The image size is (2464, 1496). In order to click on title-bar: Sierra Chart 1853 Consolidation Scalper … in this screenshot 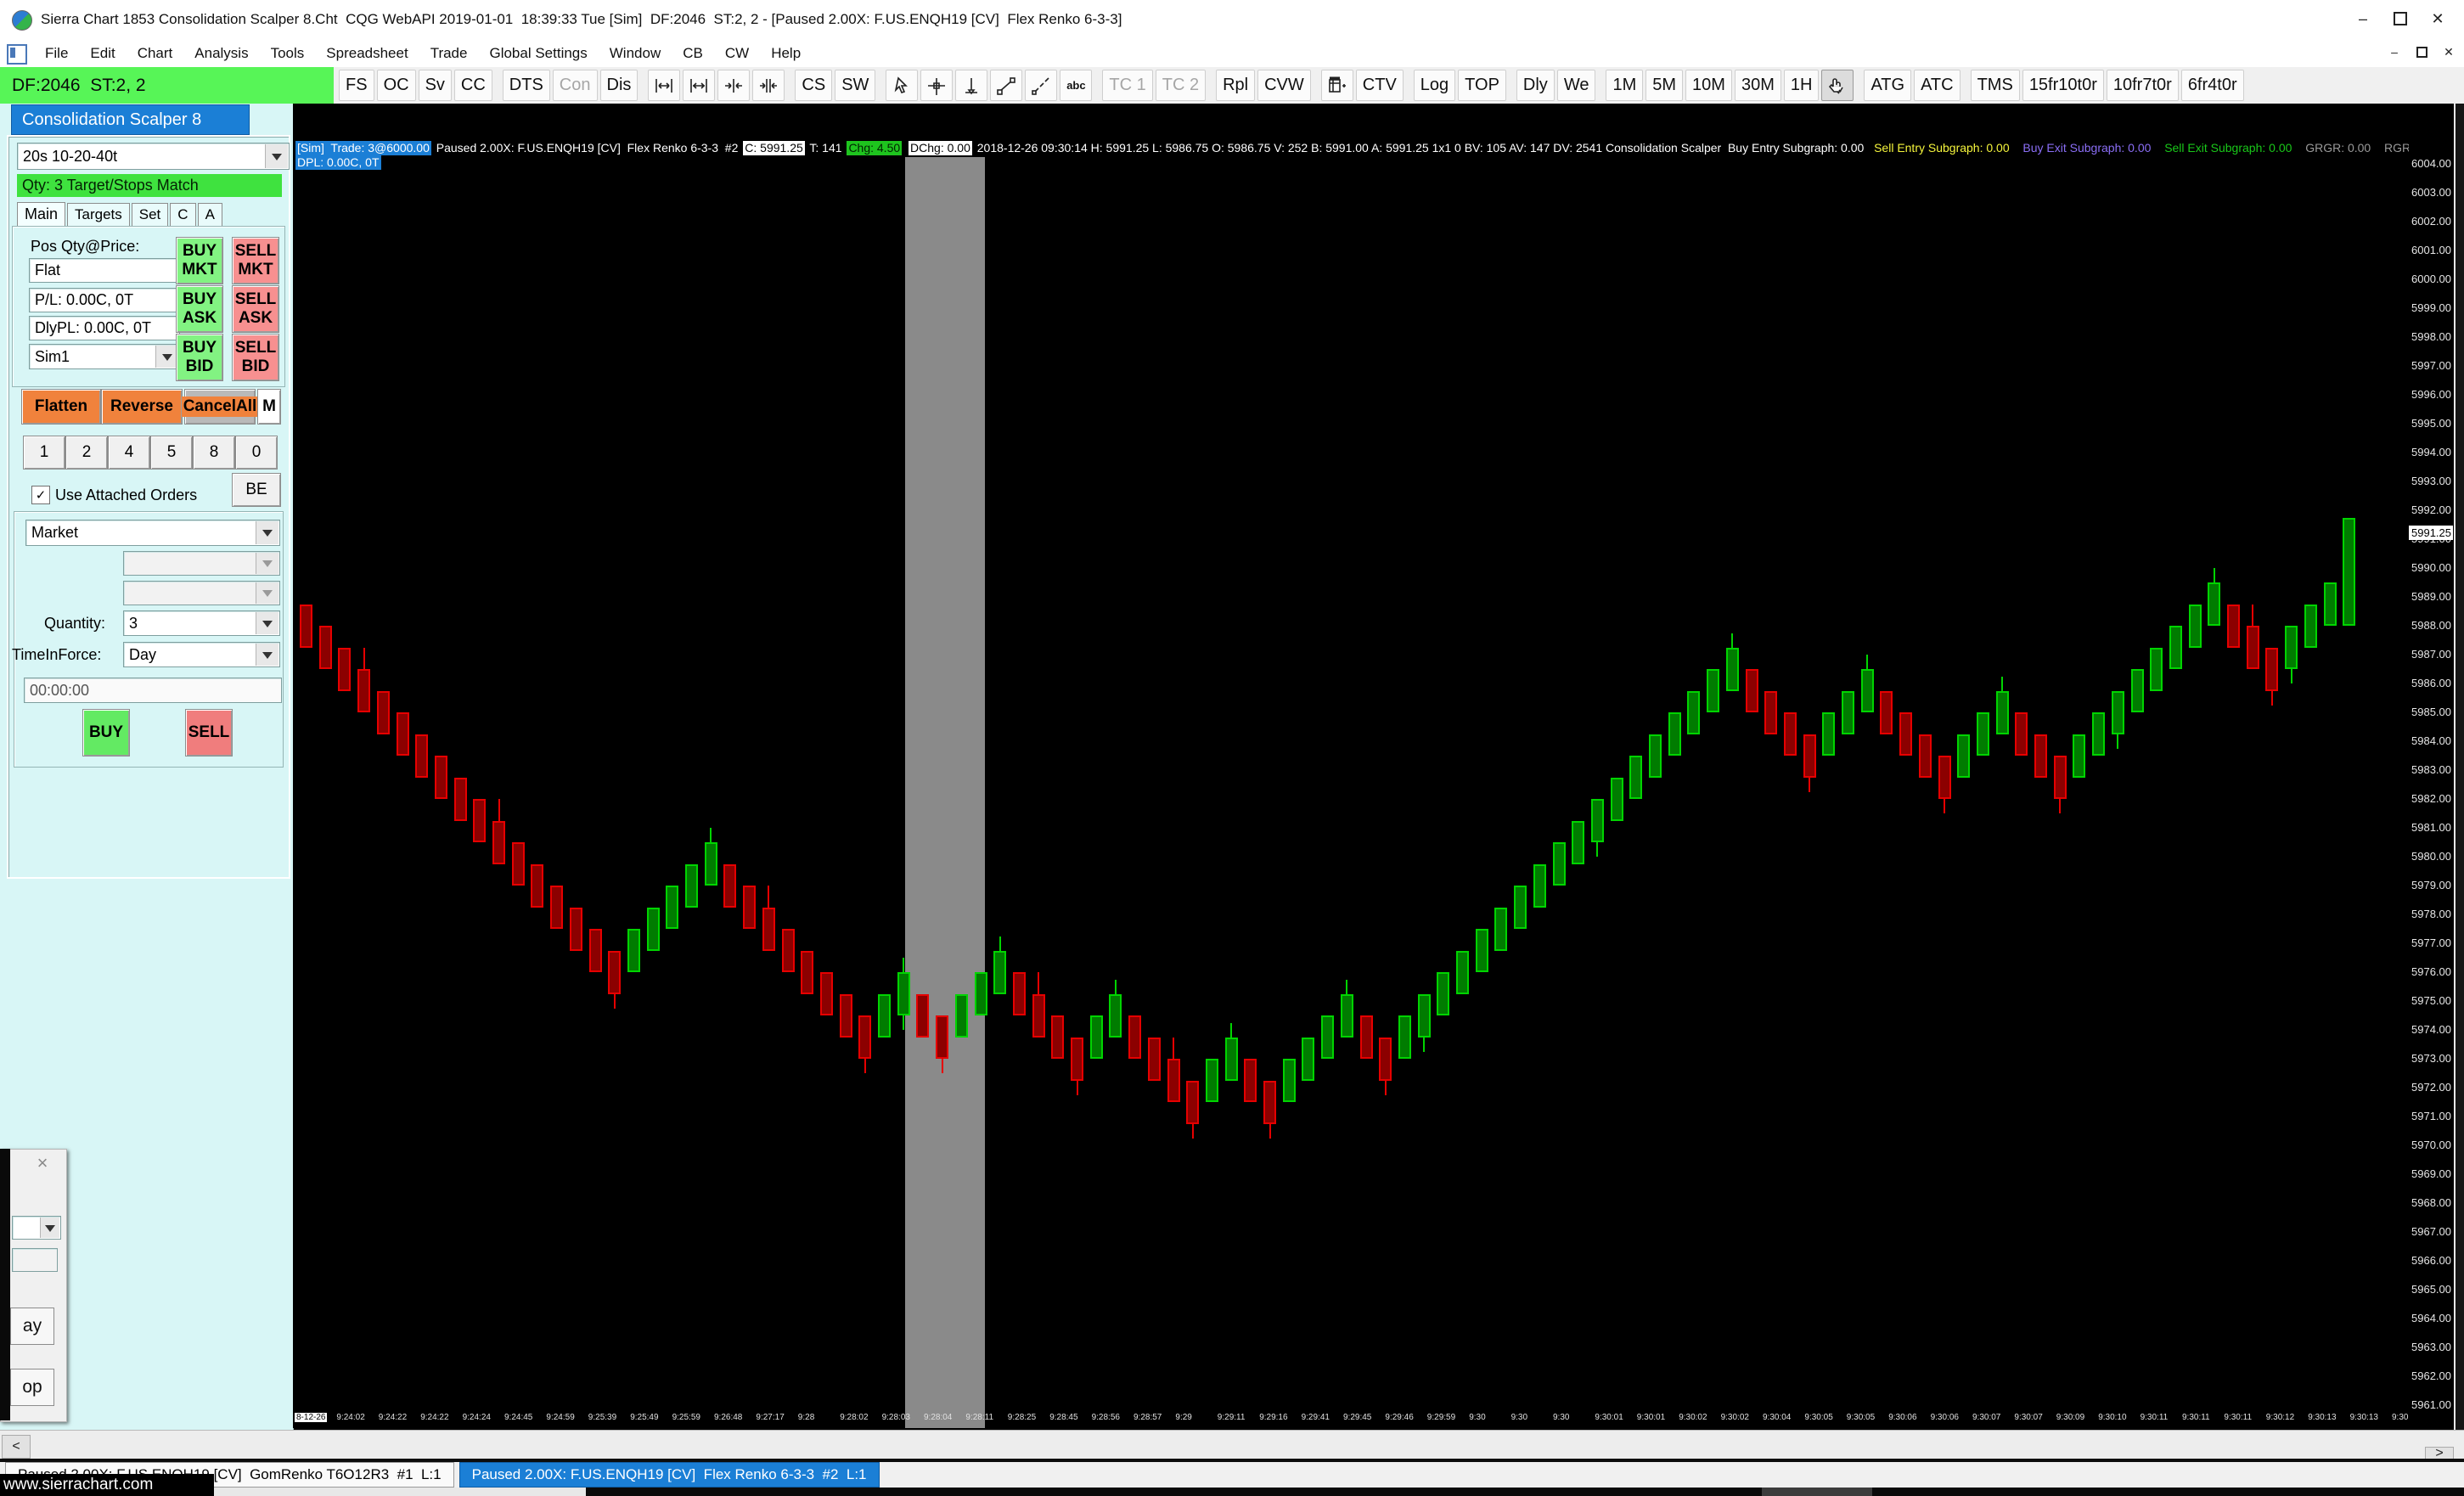, I will do `click(1232, 20)`.